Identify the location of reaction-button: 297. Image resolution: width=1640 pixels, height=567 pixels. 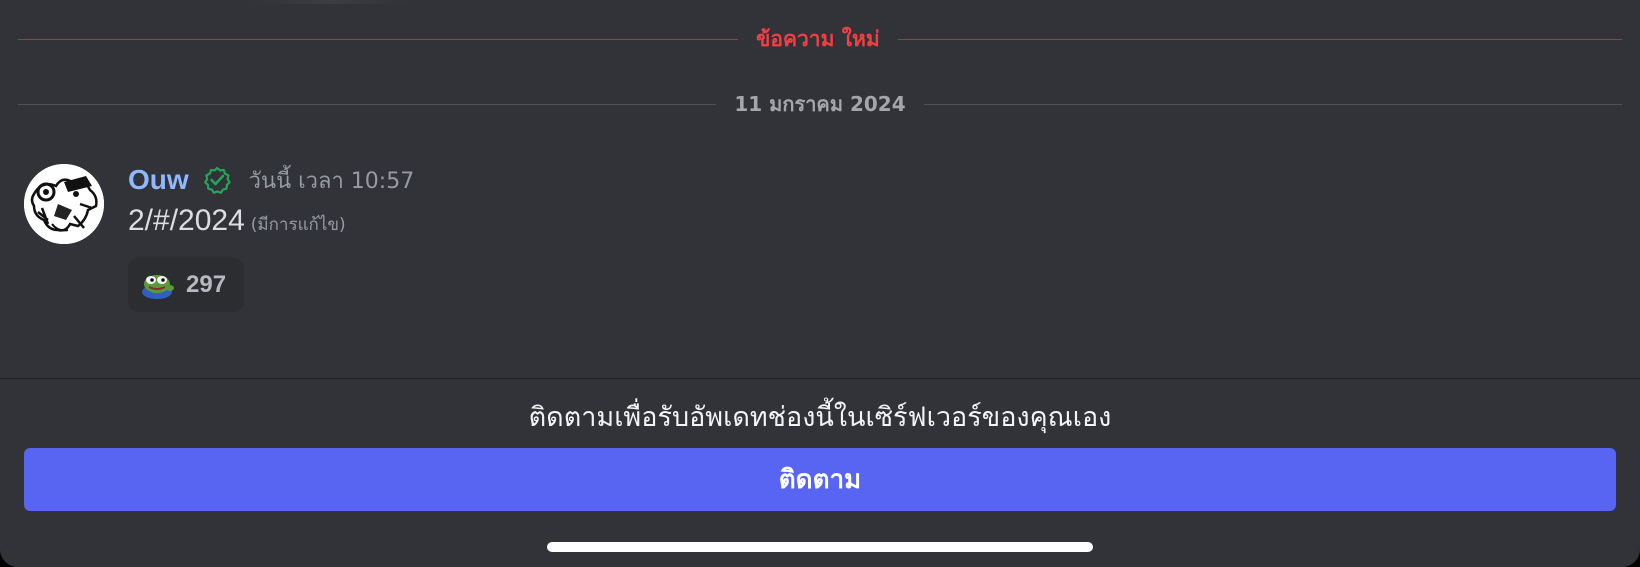
(186, 285).